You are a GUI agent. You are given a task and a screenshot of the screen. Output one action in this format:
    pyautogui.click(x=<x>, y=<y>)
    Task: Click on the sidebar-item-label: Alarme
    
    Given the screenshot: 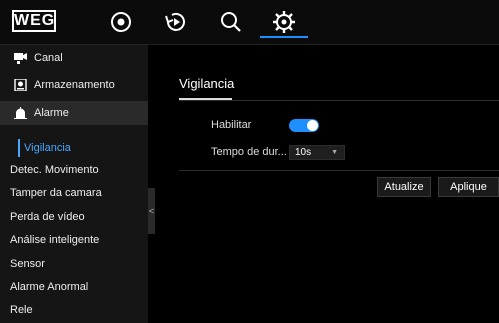 What is the action you would take?
    pyautogui.click(x=51, y=113)
    